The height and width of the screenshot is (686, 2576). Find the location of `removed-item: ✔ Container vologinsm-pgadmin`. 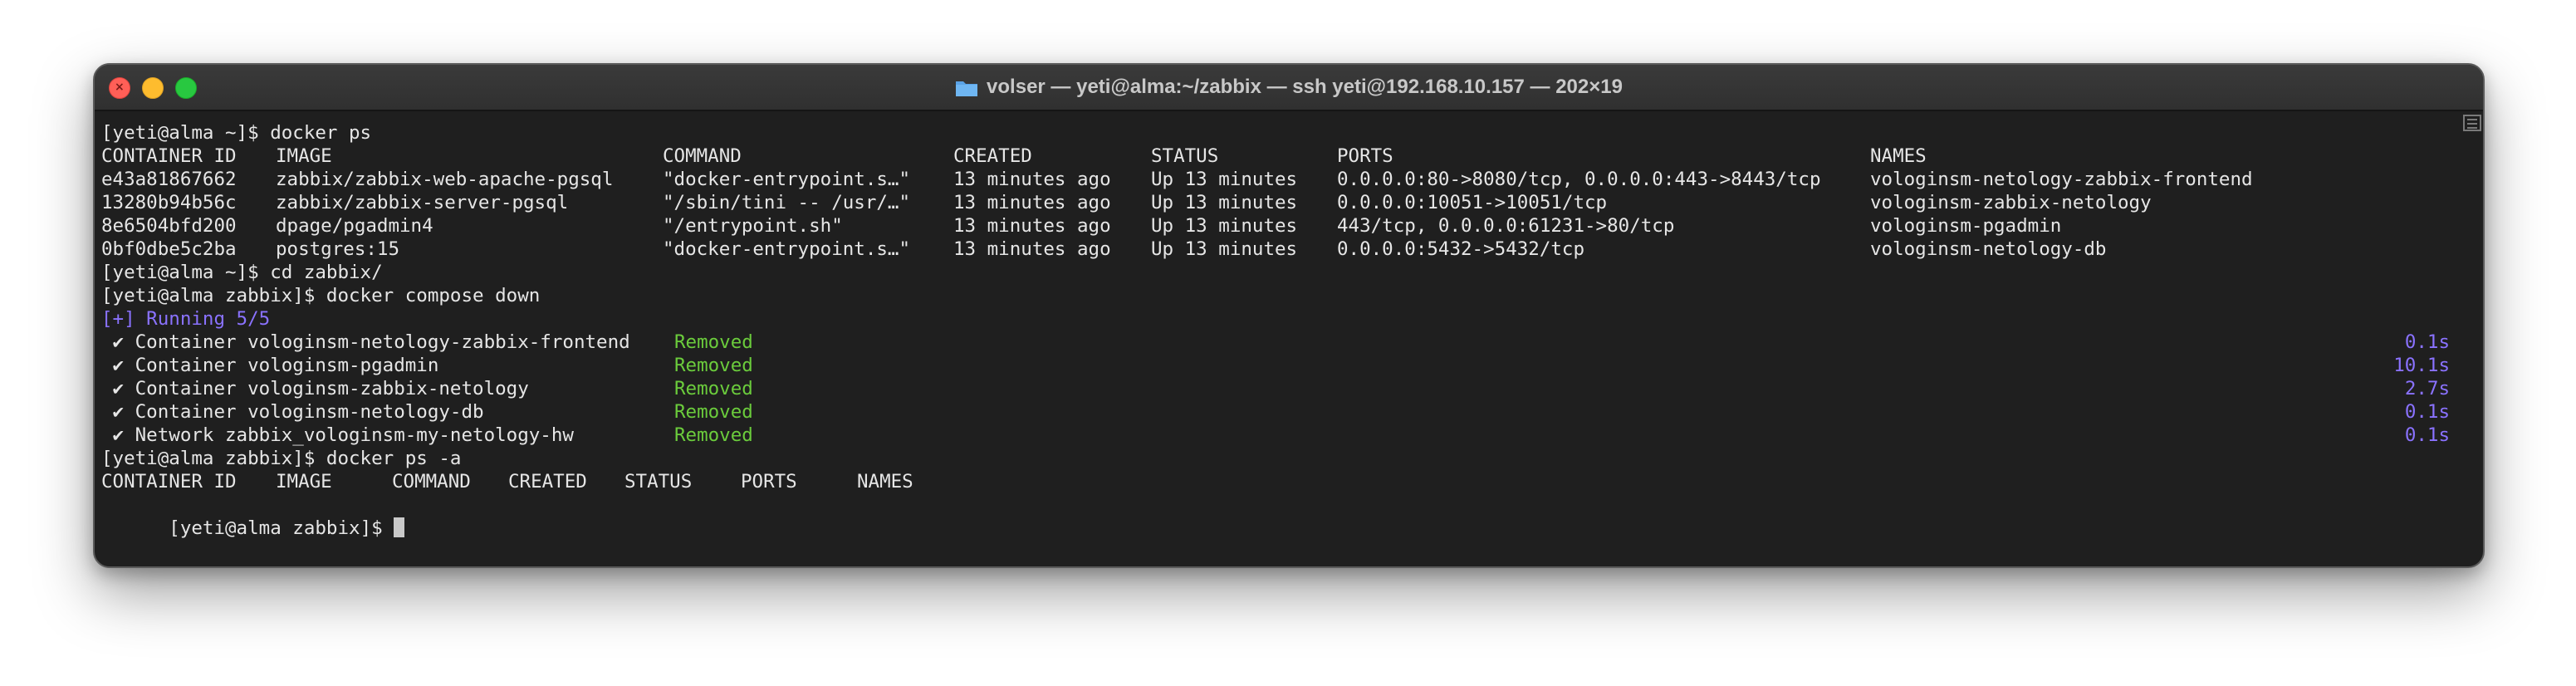

removed-item: ✔ Container vologinsm-pgadmin is located at coordinates (270, 365).